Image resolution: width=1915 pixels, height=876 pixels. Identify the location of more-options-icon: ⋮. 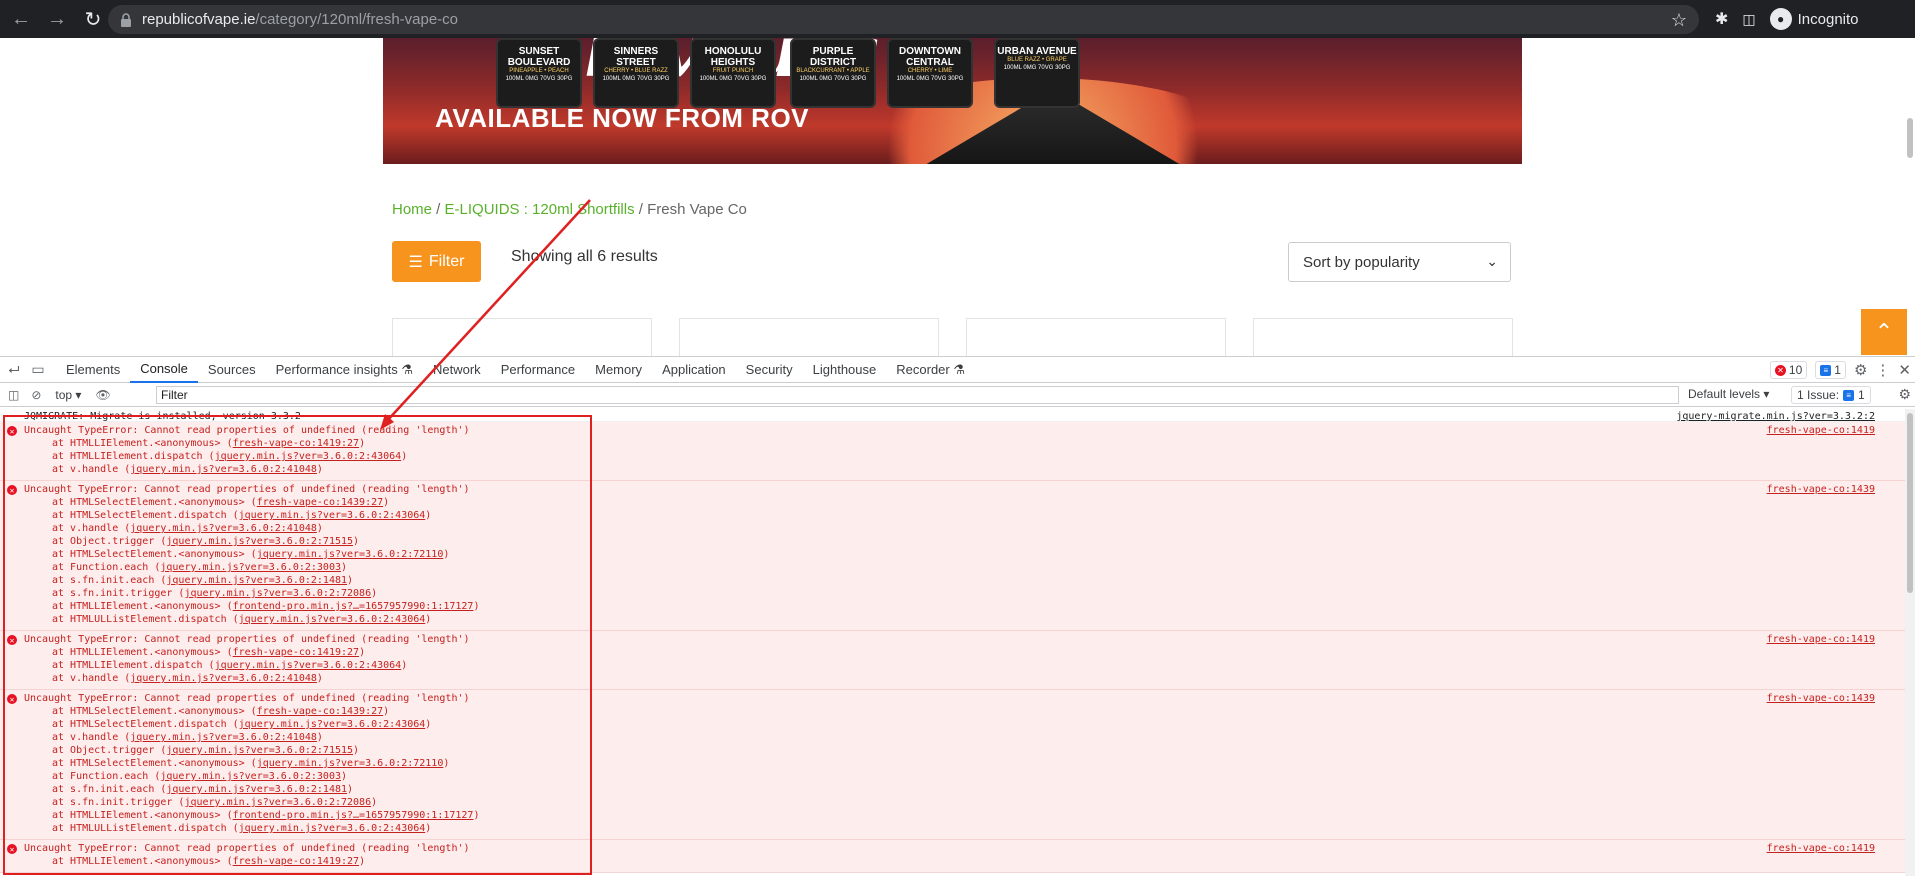
(1882, 370).